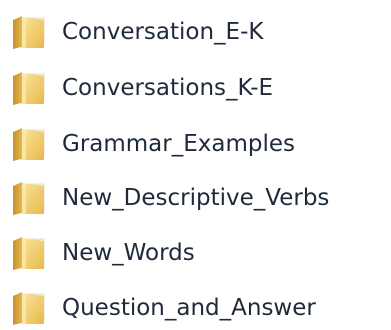  What do you see at coordinates (168, 88) in the screenshot?
I see `folder-label: Conversations_K-E` at bounding box center [168, 88].